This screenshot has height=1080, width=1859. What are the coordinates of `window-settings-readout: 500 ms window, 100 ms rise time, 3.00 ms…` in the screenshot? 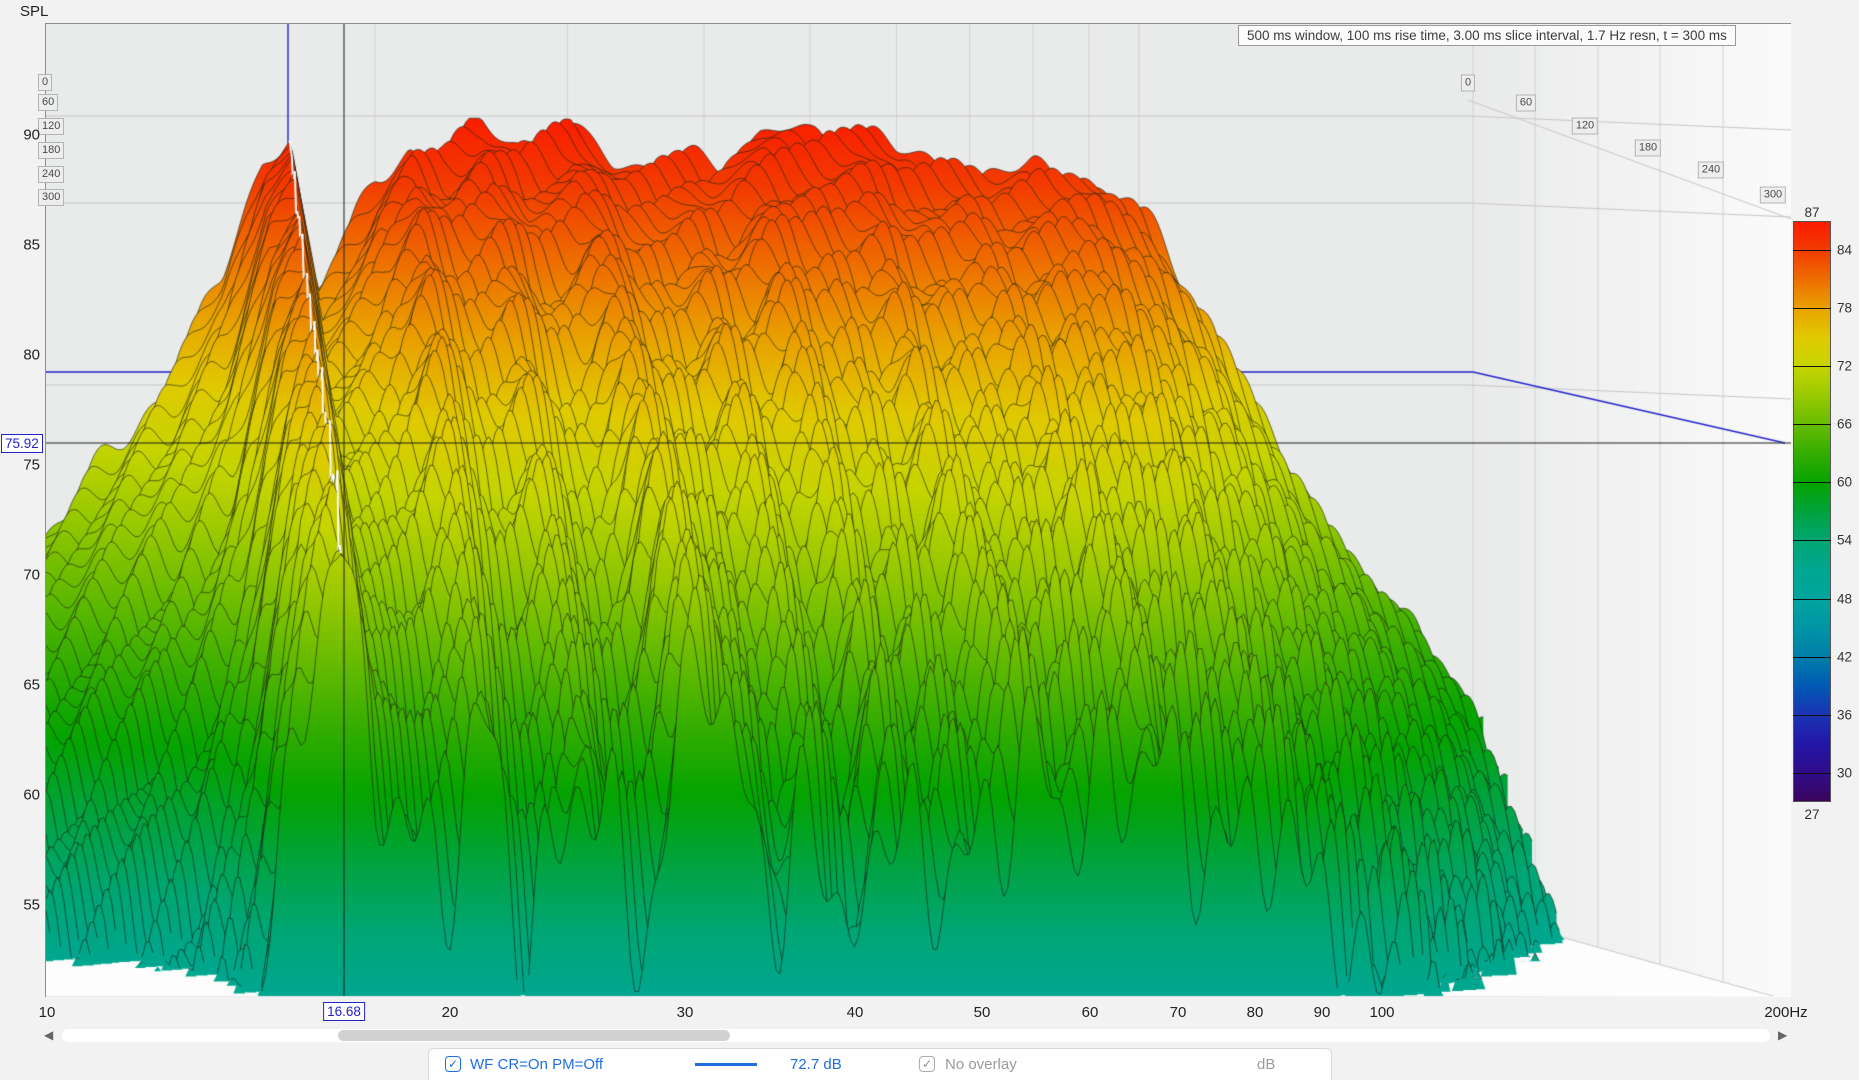 It's located at (1487, 35).